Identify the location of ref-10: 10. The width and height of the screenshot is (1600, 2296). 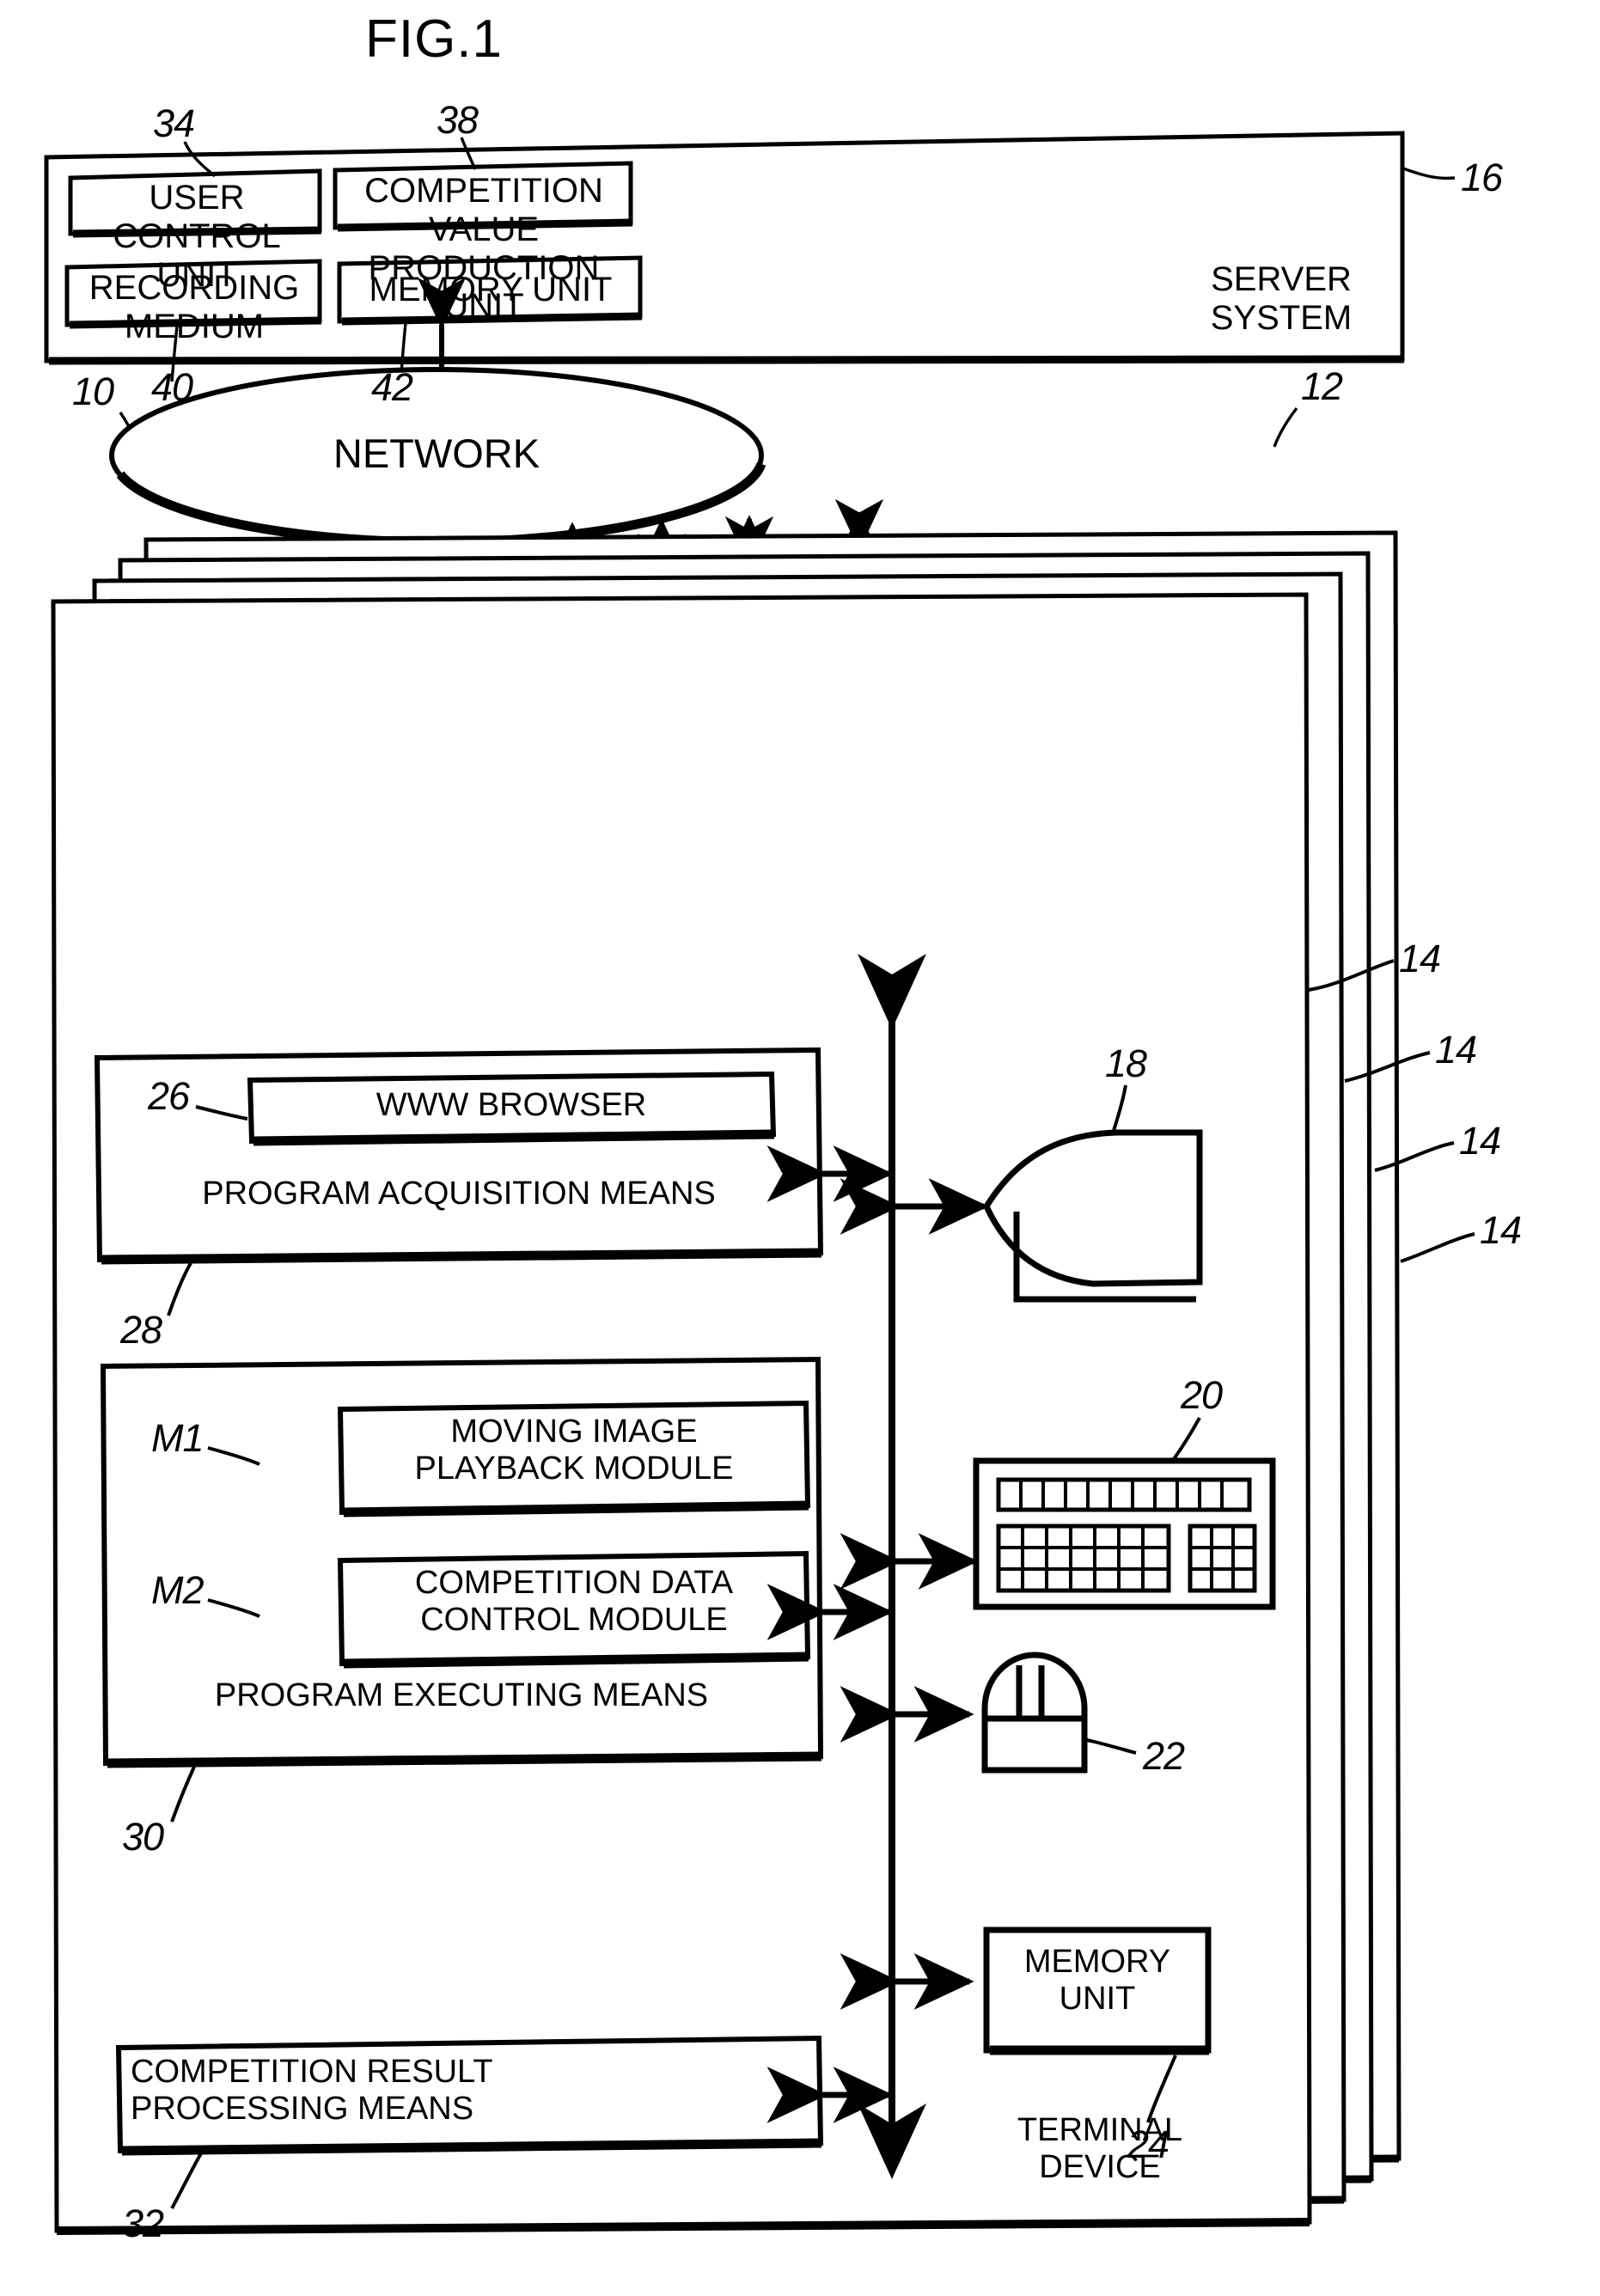
(93, 391).